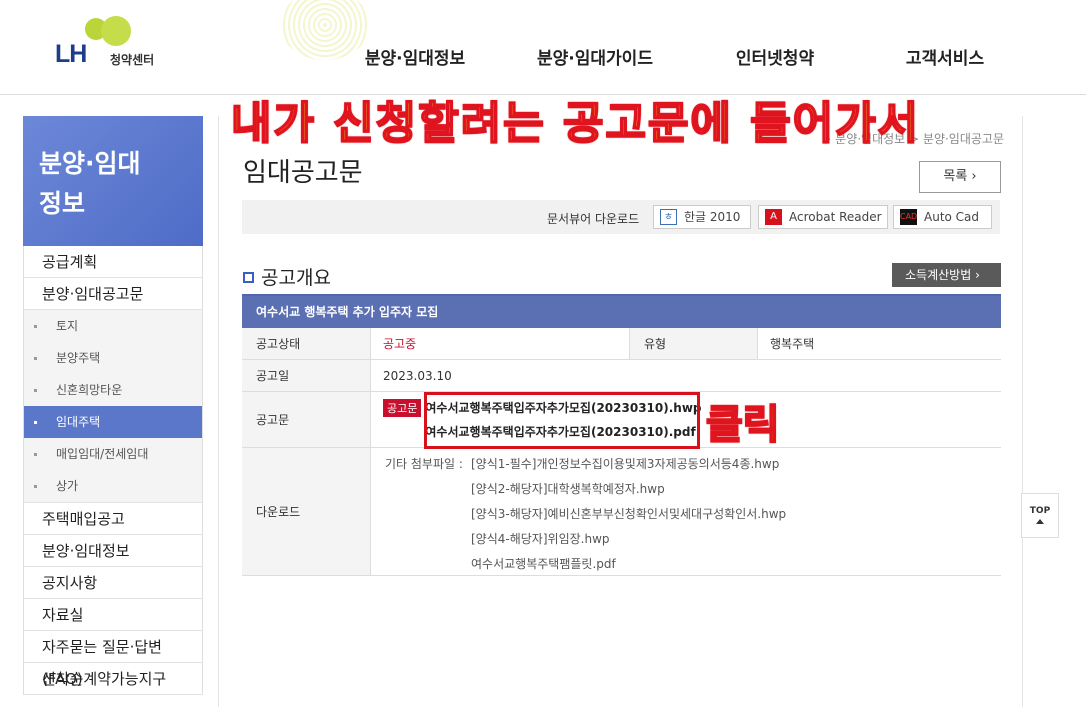 The width and height of the screenshot is (1086, 707). Describe the element at coordinates (628, 489) in the screenshot. I see `etc-file-link: [양식2-해당자]대학생복학예정자.hwp` at that location.